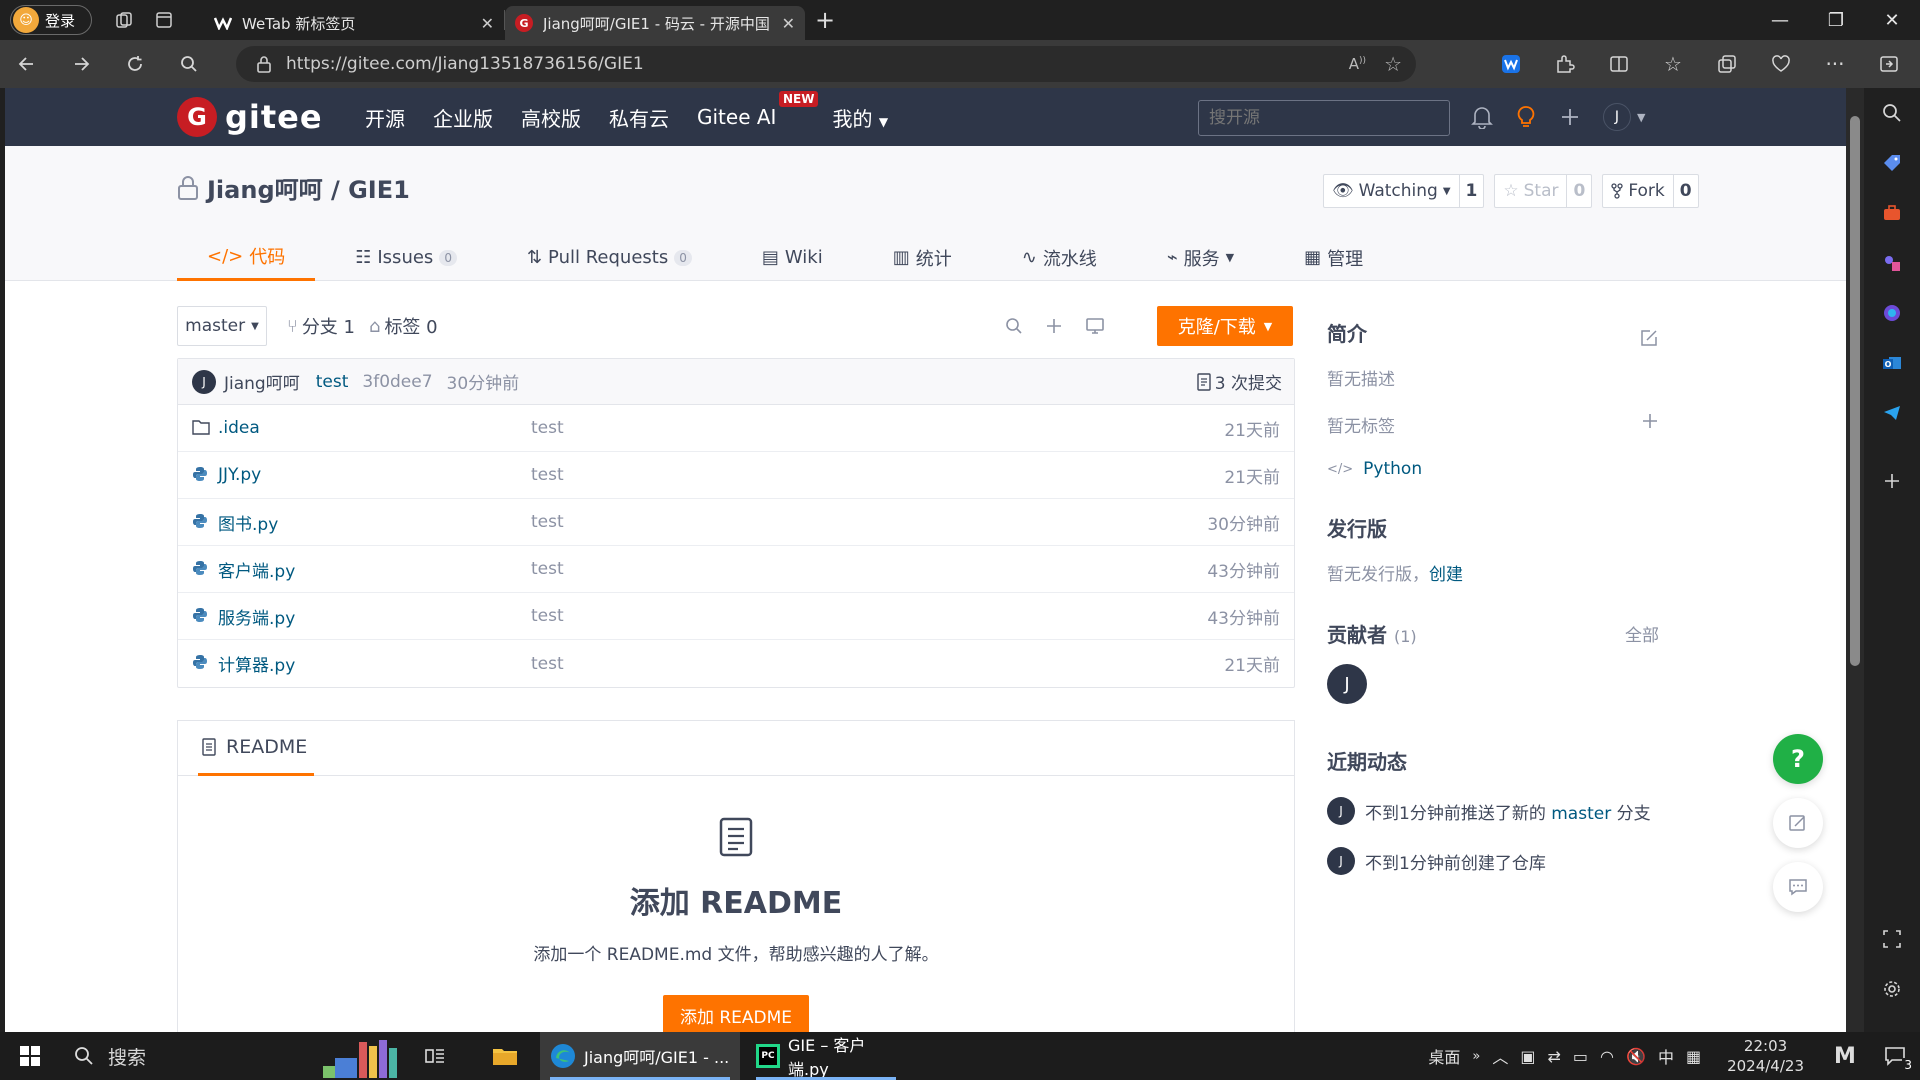 Image resolution: width=1920 pixels, height=1080 pixels. What do you see at coordinates (463, 117) in the screenshot?
I see `nav-enterprise: 企业版` at bounding box center [463, 117].